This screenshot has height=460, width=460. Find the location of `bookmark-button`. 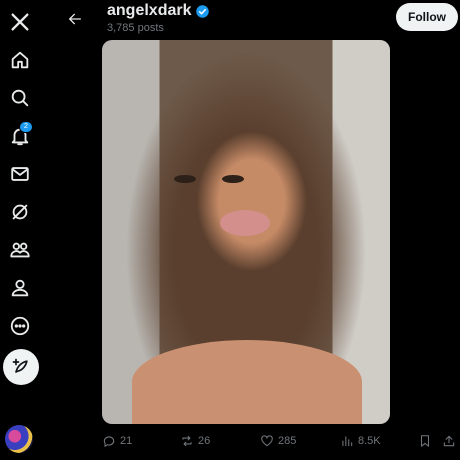

bookmark-button is located at coordinates (425, 441).